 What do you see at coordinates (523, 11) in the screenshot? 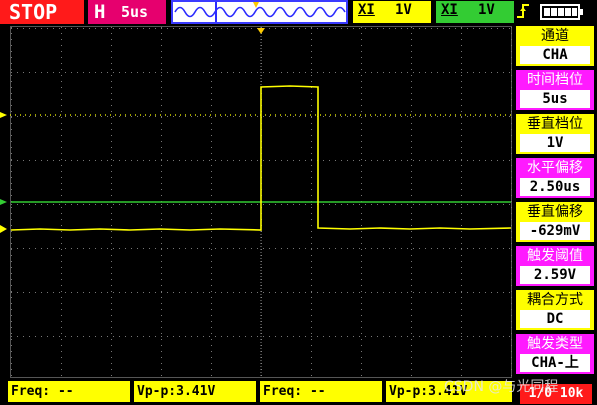
I see `trigger-edge-icon` at bounding box center [523, 11].